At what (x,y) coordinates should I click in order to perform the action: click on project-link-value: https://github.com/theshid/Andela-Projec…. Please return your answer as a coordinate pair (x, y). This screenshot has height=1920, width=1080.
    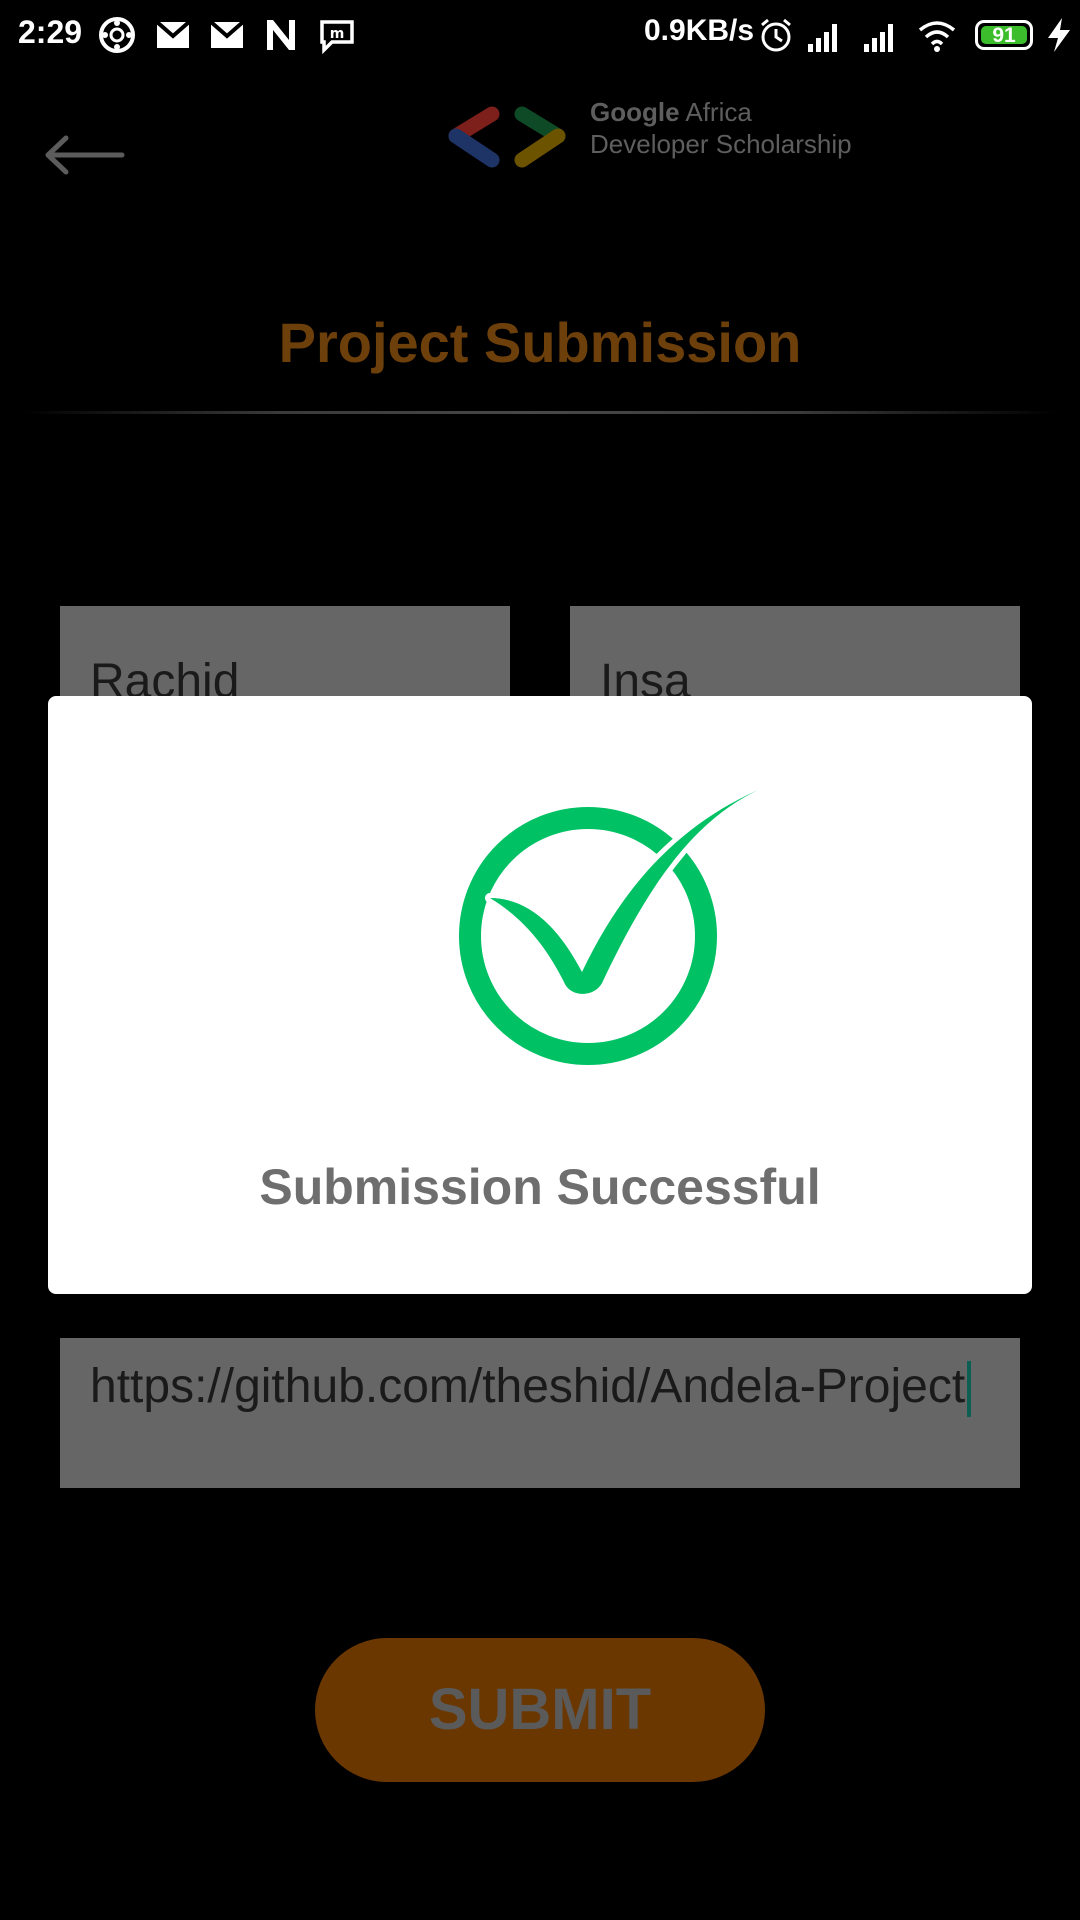
    Looking at the image, I should click on (528, 1386).